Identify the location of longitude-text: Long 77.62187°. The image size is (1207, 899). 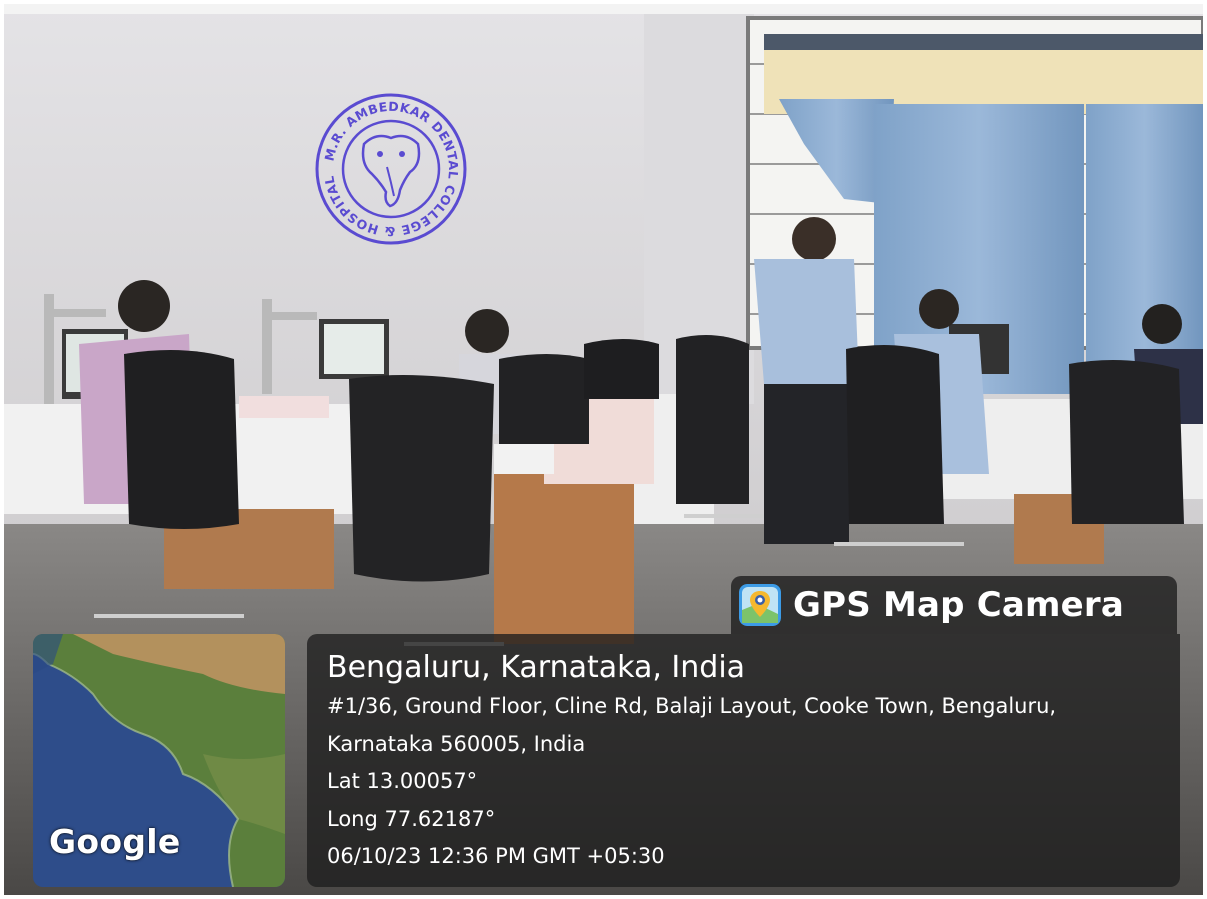
(411, 818).